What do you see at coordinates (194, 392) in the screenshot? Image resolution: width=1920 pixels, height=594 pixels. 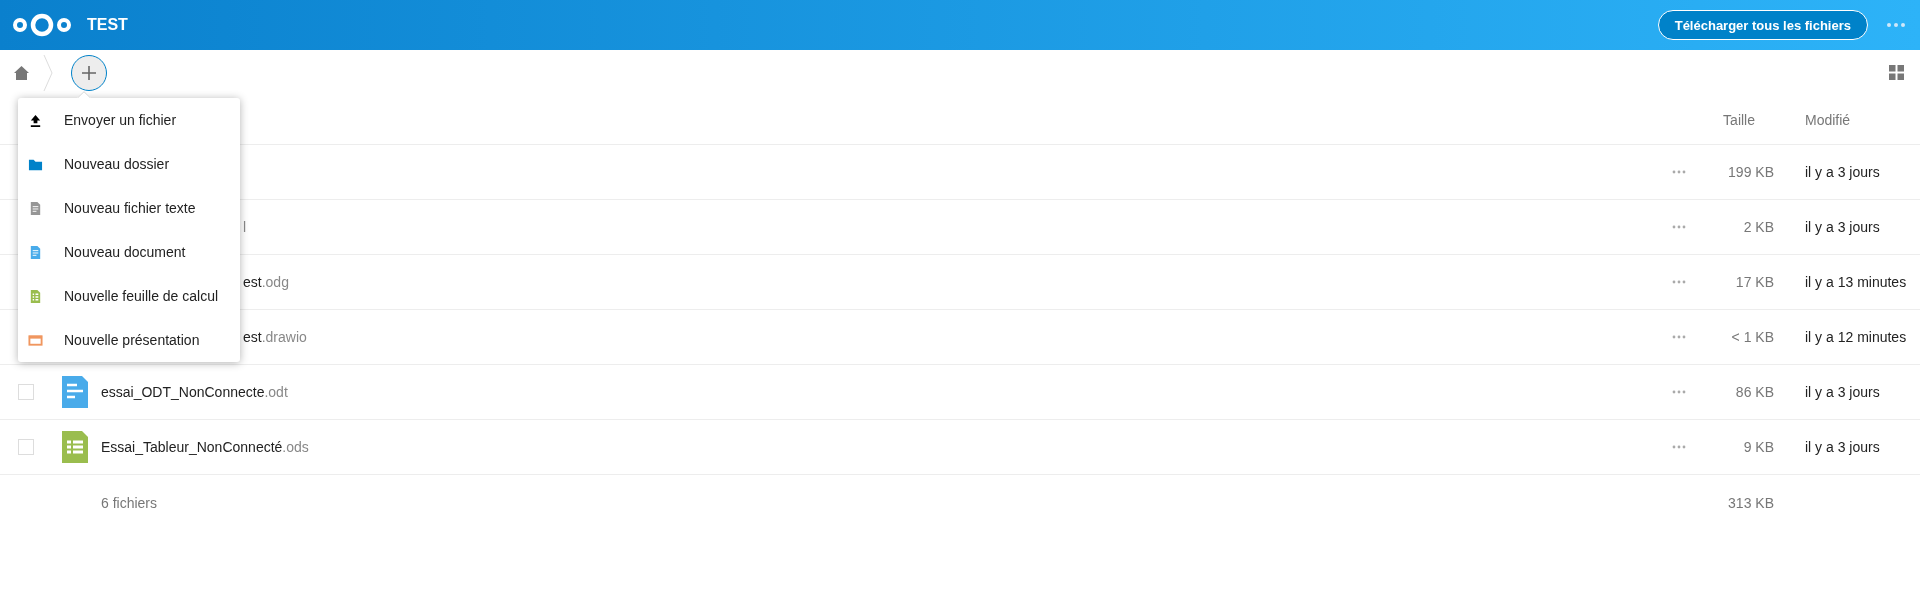 I see `file-name: essai_ODT_NonConnecte.odt` at bounding box center [194, 392].